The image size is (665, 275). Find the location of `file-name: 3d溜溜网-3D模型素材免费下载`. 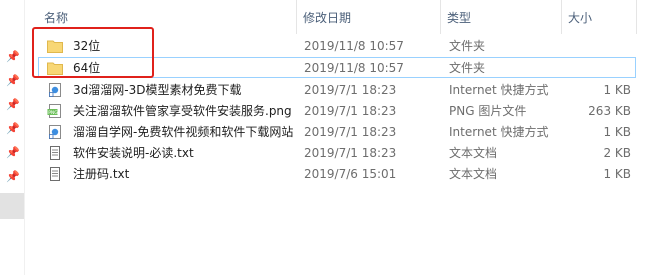

file-name: 3d溜溜网-3D模型素材免费下载 is located at coordinates (157, 90).